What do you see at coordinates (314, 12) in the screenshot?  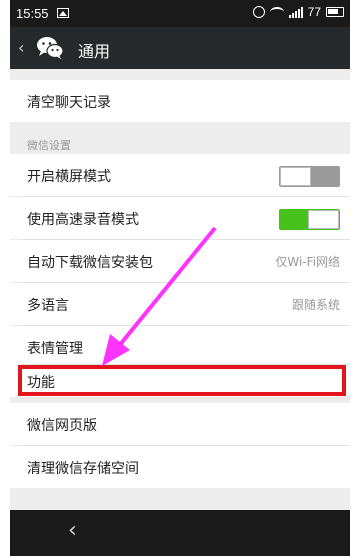 I see `battery-level: 77` at bounding box center [314, 12].